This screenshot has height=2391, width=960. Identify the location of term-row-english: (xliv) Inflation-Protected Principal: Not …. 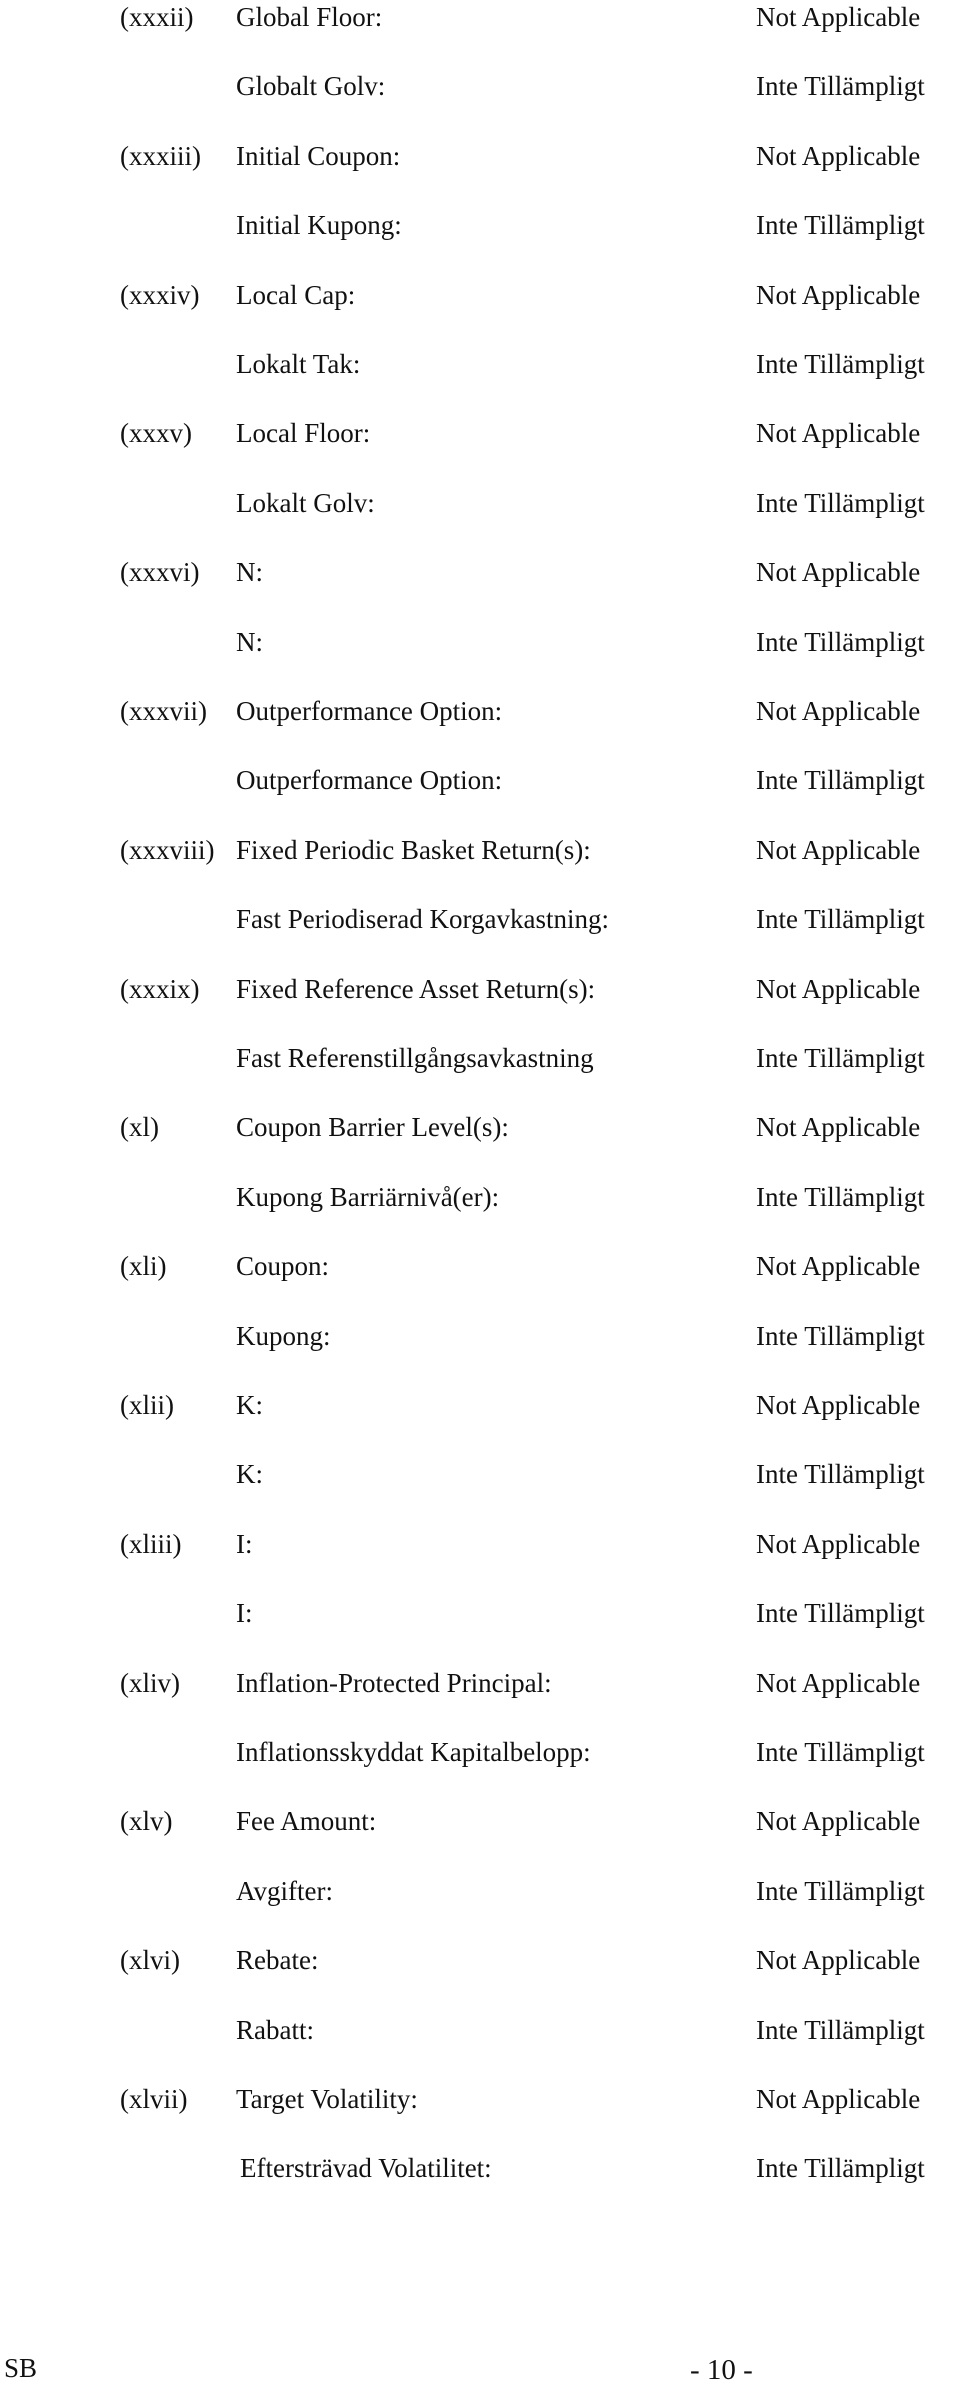
(480, 1683).